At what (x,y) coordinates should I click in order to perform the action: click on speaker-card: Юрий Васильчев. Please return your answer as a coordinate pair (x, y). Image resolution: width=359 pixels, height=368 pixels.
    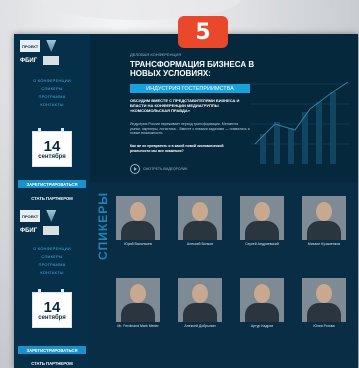
    Looking at the image, I should click on (138, 221).